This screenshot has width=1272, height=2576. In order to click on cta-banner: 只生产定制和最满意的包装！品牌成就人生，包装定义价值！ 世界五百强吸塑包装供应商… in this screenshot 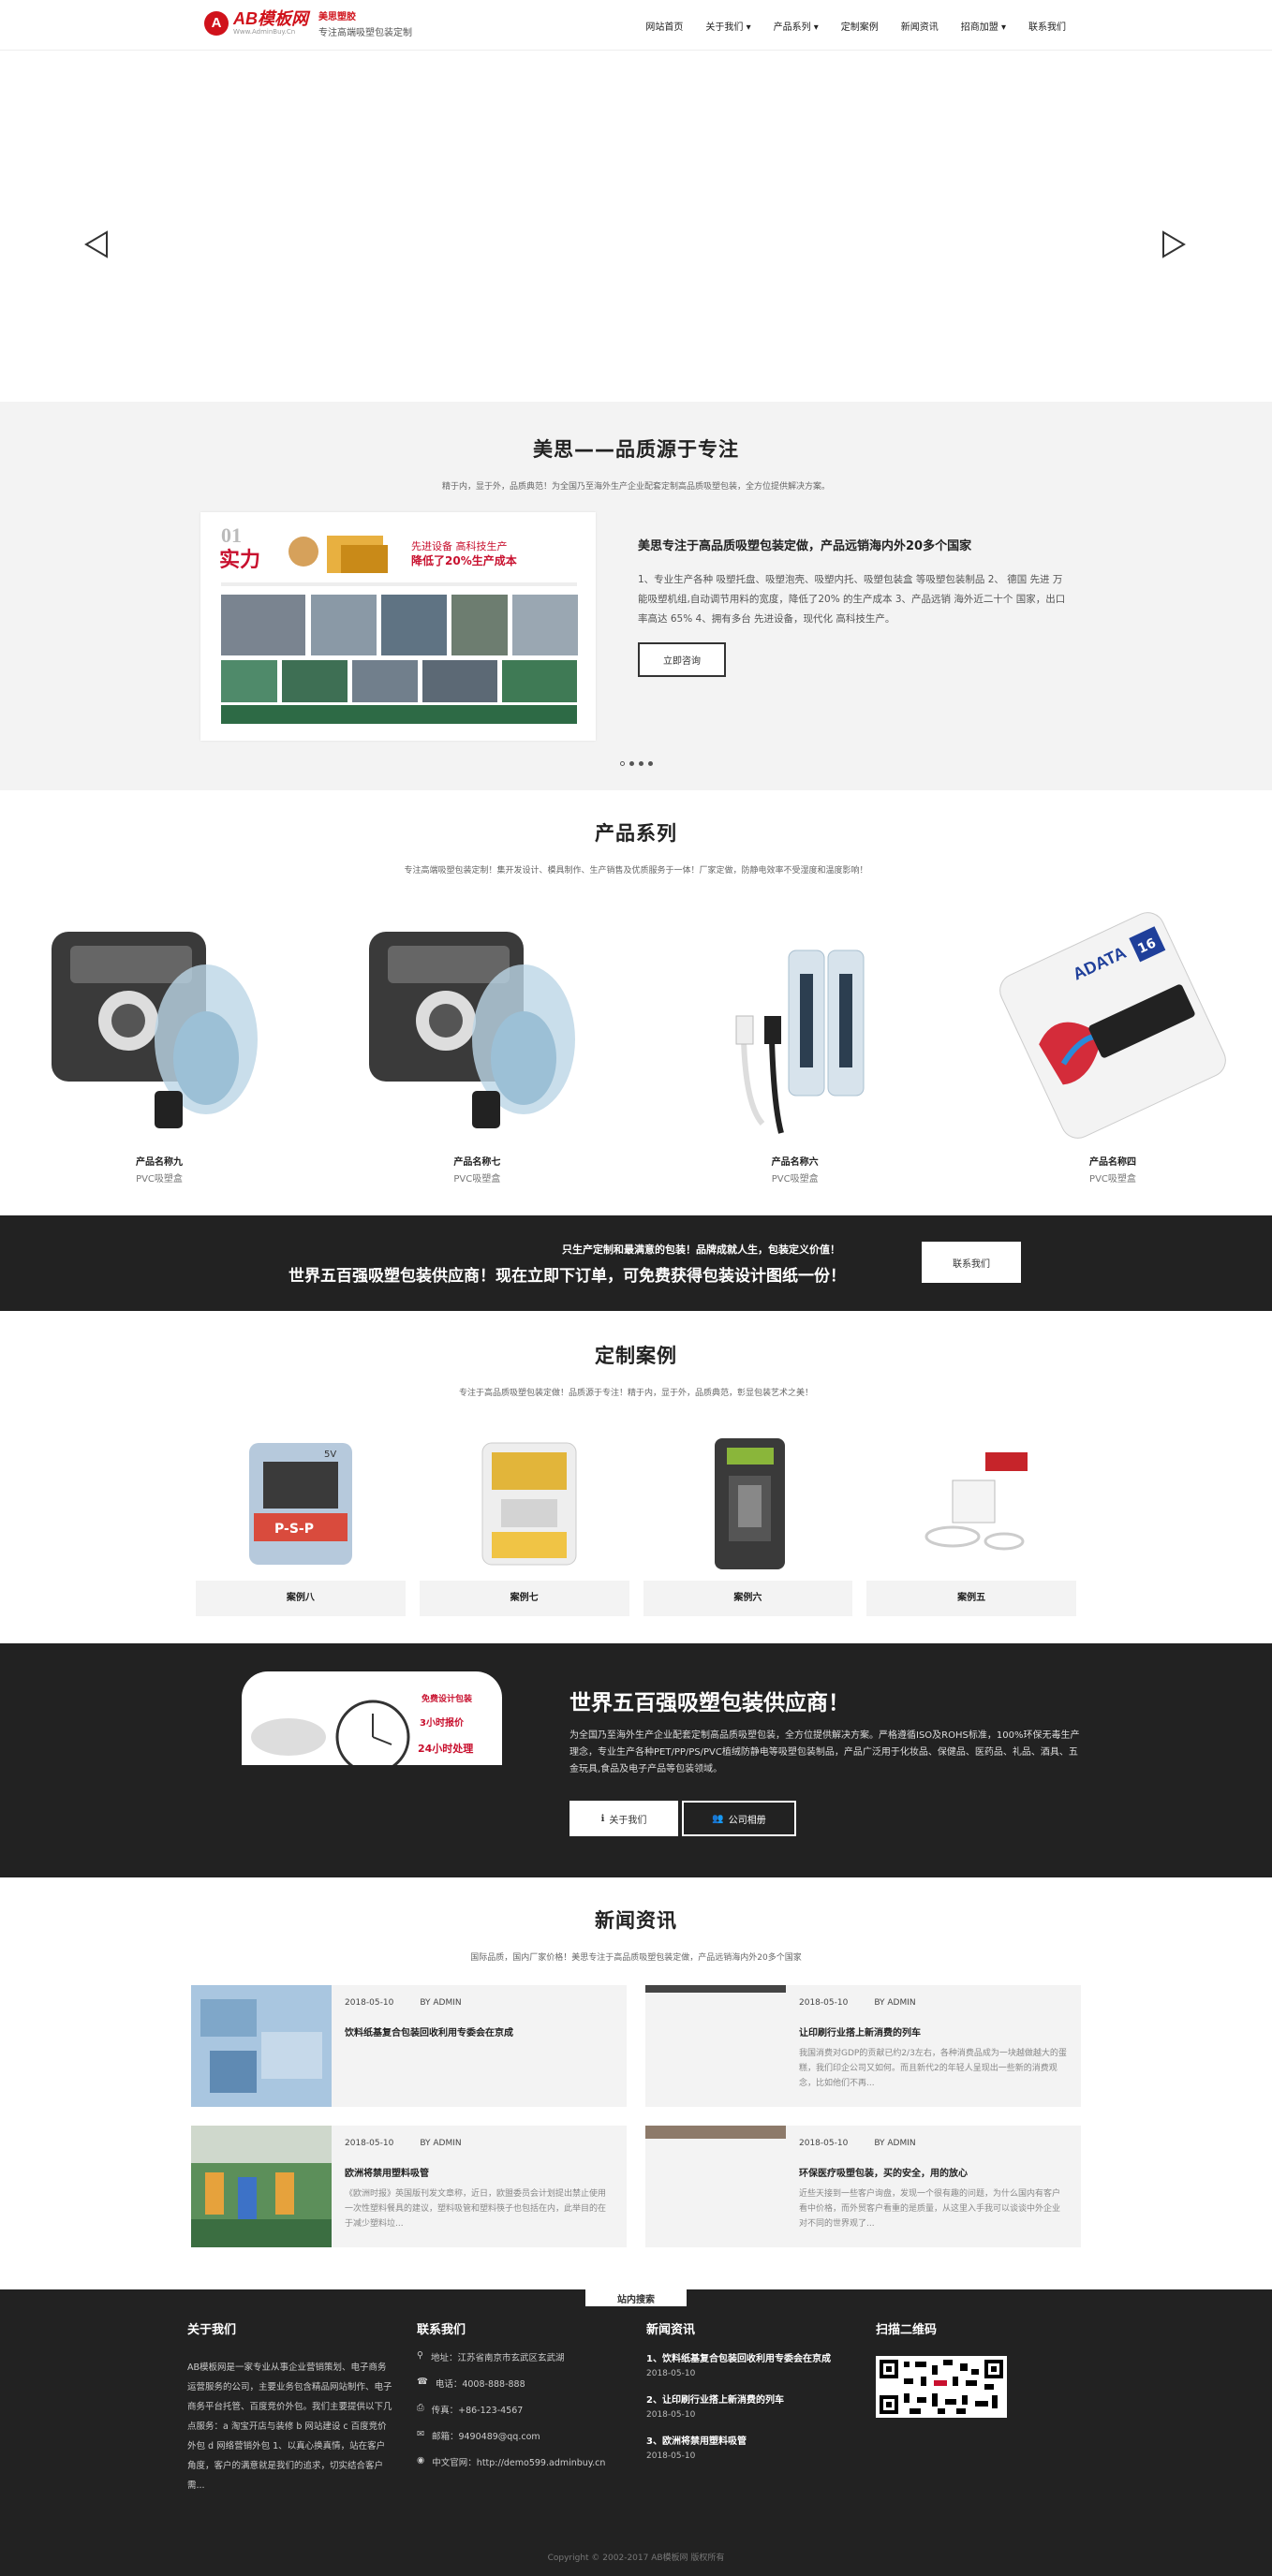, I will do `click(636, 1263)`.